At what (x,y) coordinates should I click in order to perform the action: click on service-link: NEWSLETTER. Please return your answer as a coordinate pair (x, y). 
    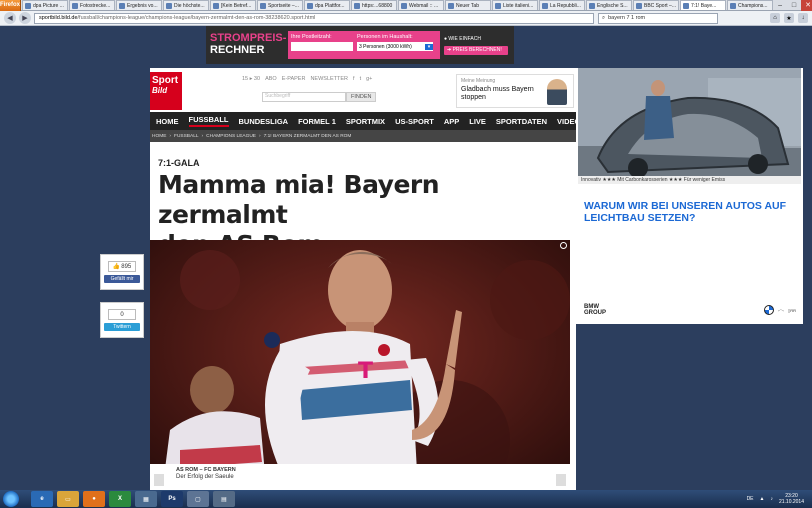
    Looking at the image, I should click on (329, 79).